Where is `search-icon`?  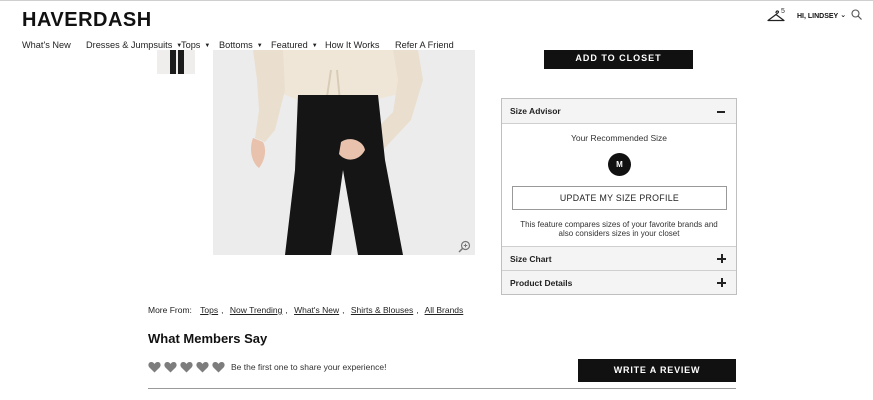
search-icon is located at coordinates (856, 14).